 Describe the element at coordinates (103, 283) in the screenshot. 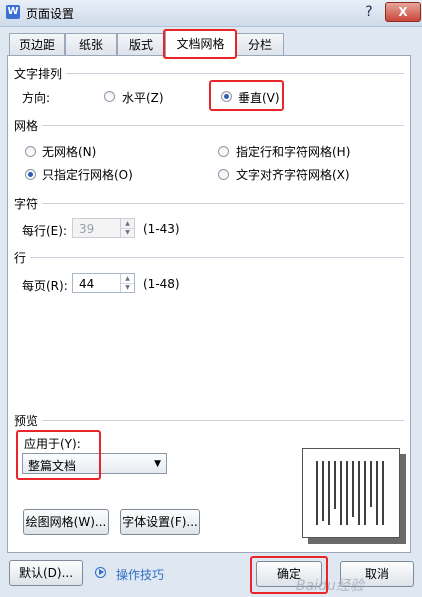

I see `lines-per-page-spinner: 44 ▲ ▼` at that location.